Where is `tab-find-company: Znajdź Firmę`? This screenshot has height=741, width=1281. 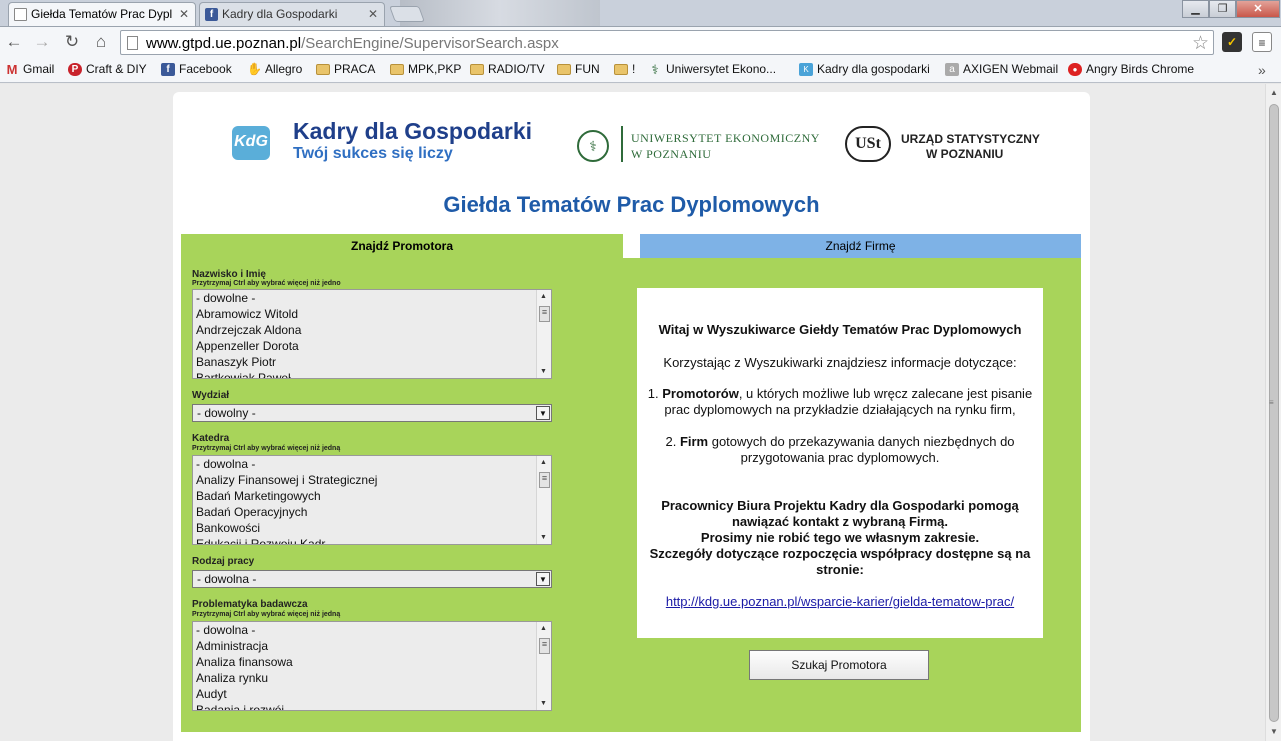 tab-find-company: Znajdź Firmę is located at coordinates (860, 246).